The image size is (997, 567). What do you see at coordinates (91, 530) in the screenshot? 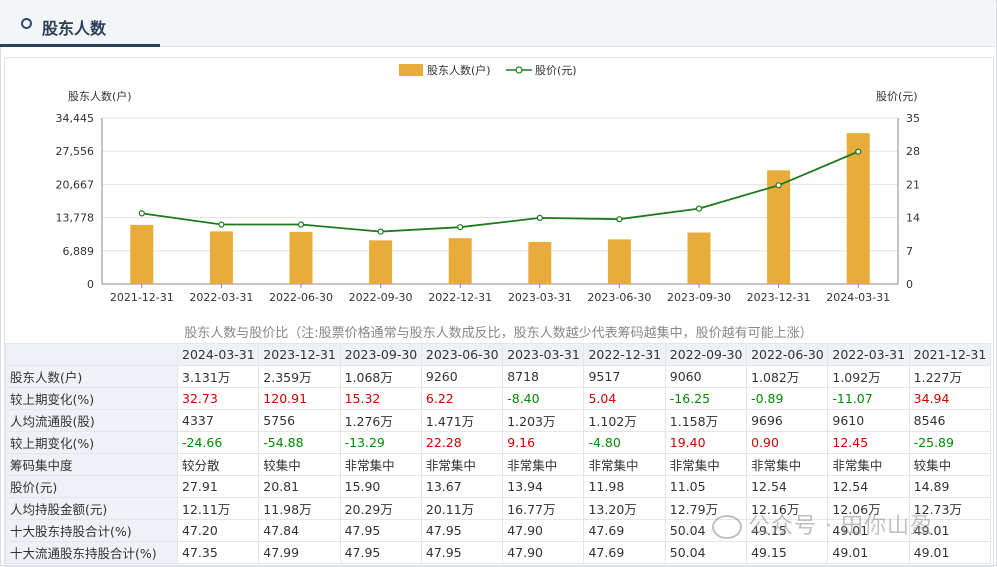
I see `row-label: 十大股东持股合计(%)` at bounding box center [91, 530].